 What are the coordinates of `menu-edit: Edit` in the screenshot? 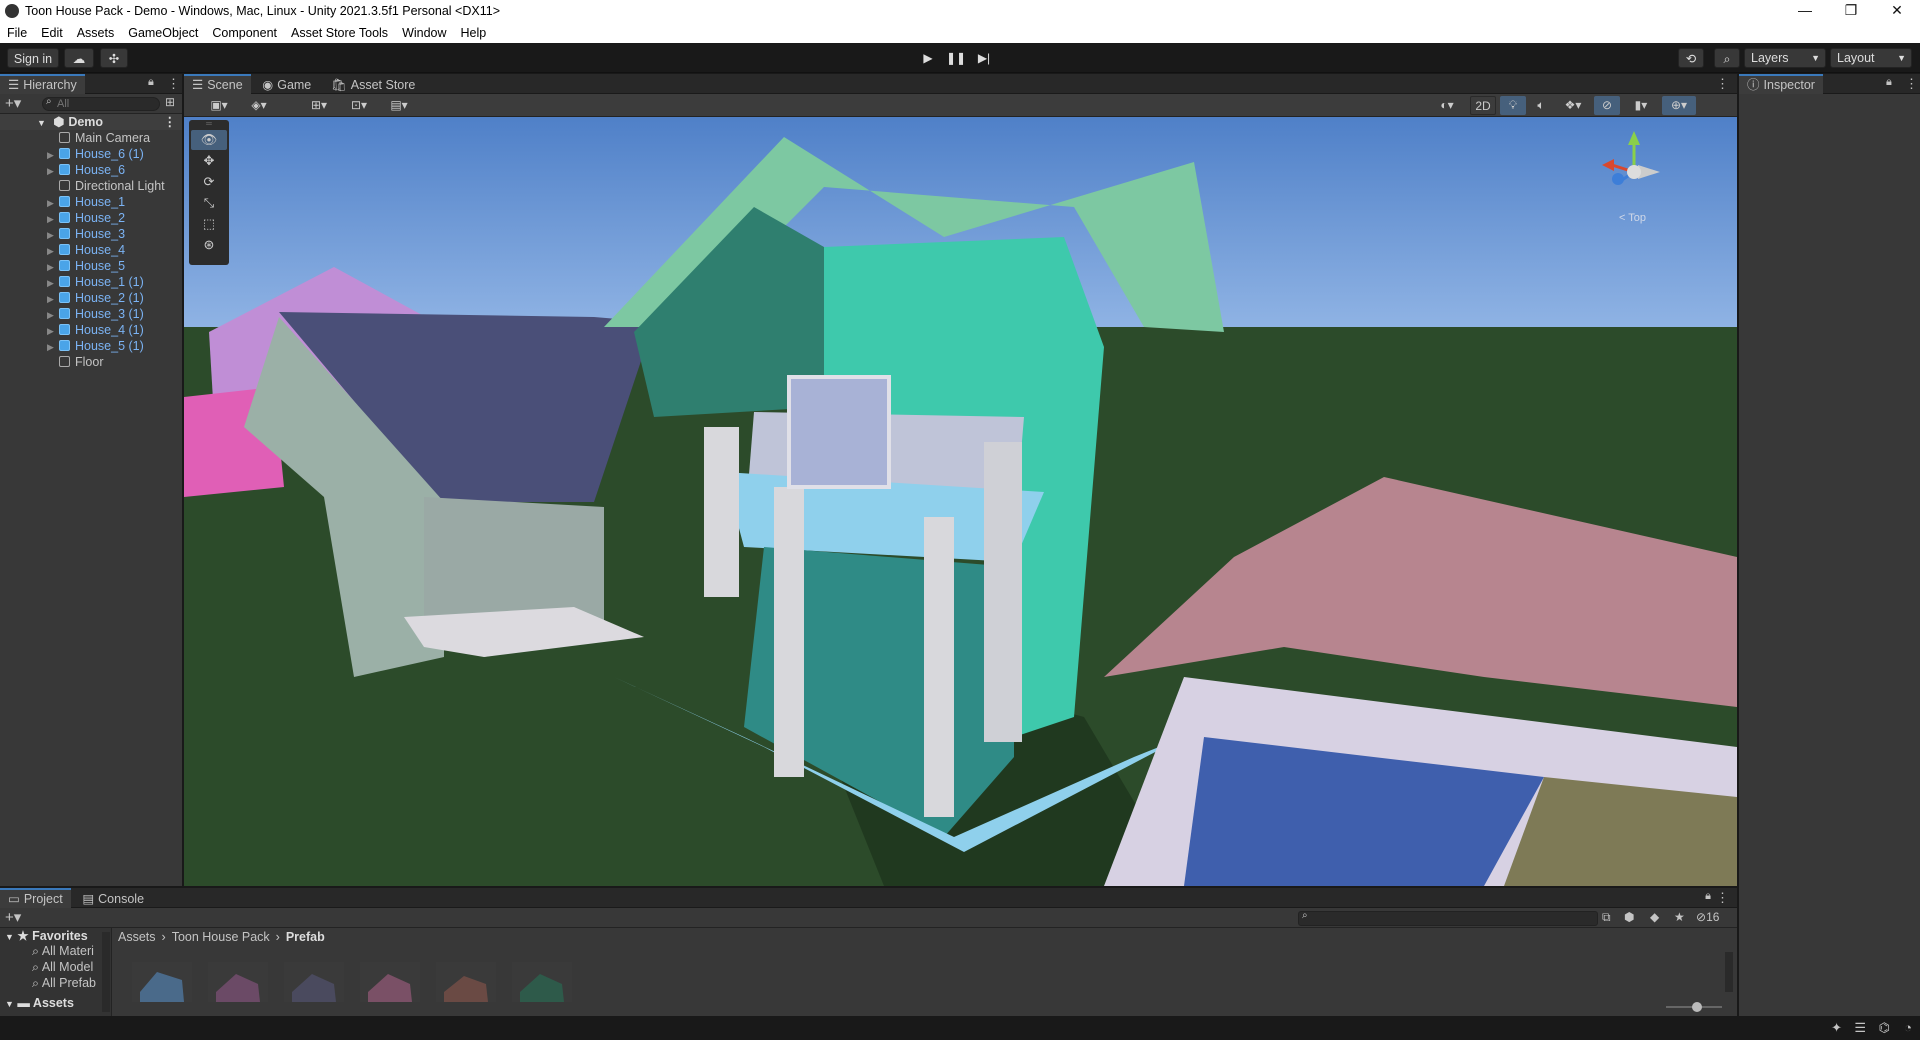 It's located at (52, 33).